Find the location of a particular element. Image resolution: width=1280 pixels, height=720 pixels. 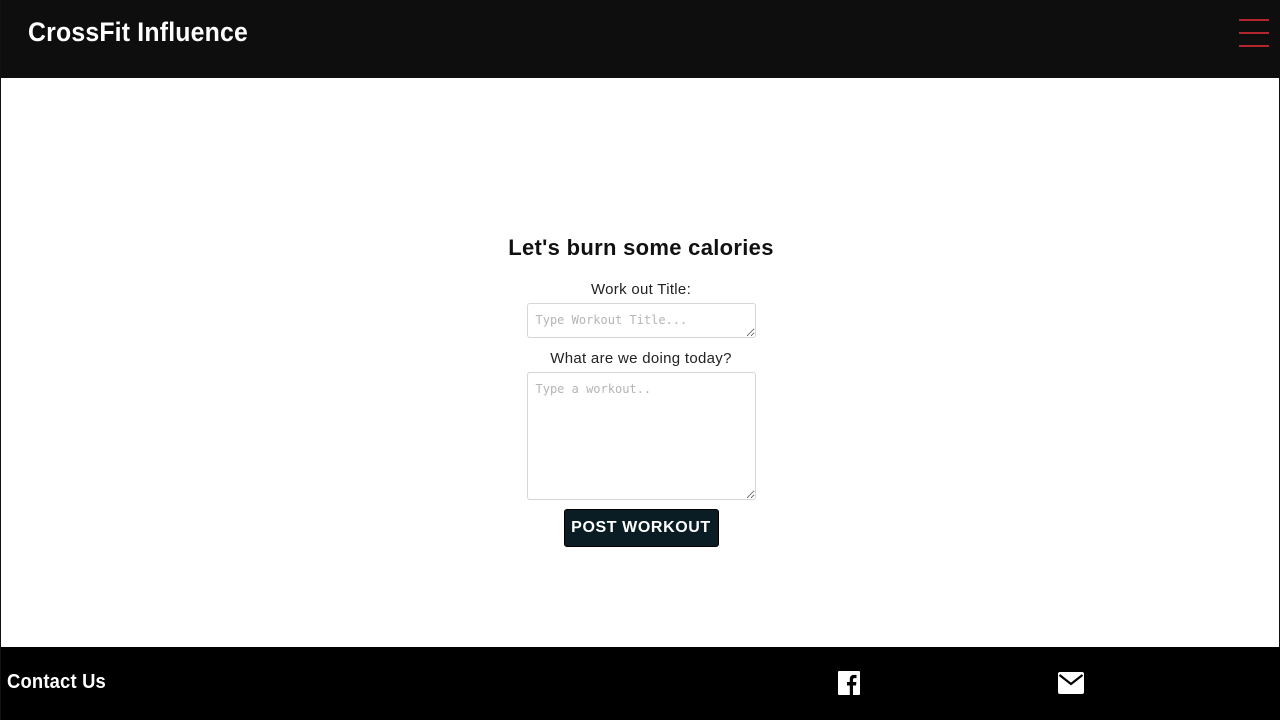

workout-description-input is located at coordinates (641, 436).